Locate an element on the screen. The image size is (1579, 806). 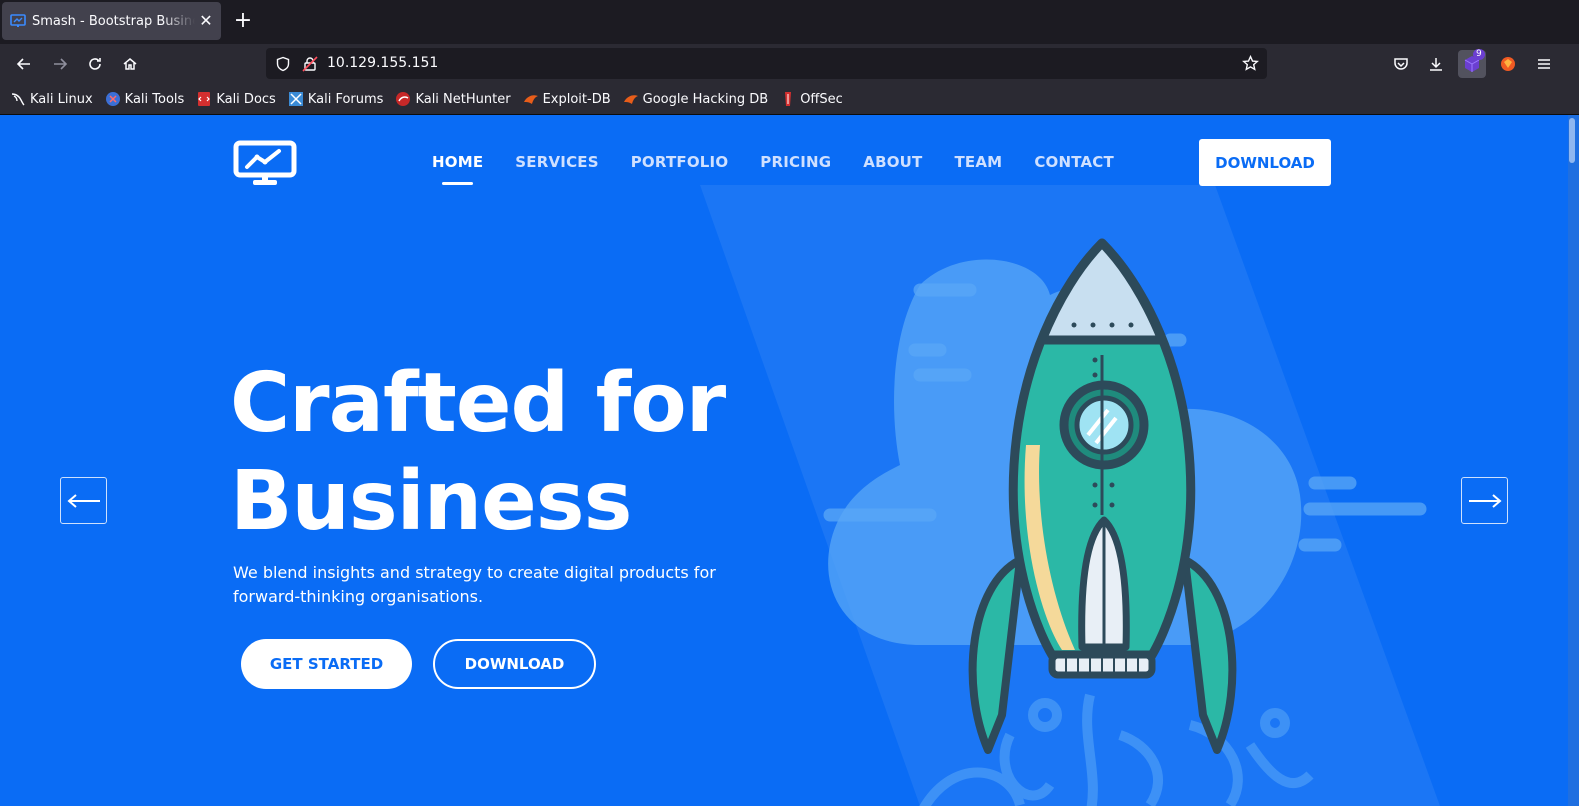
fox-extension-icon is located at coordinates (1508, 64).